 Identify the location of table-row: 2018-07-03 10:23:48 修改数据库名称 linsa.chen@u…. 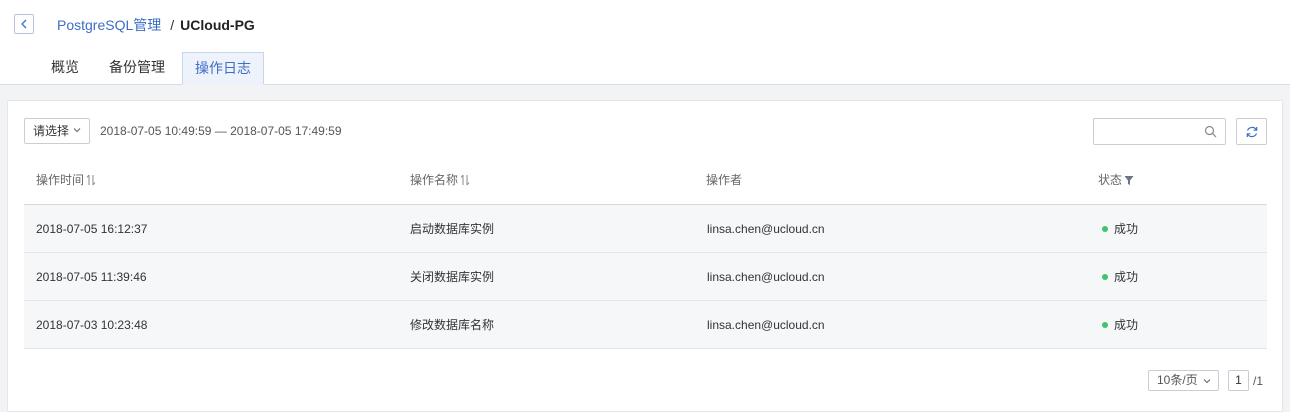
(645, 325).